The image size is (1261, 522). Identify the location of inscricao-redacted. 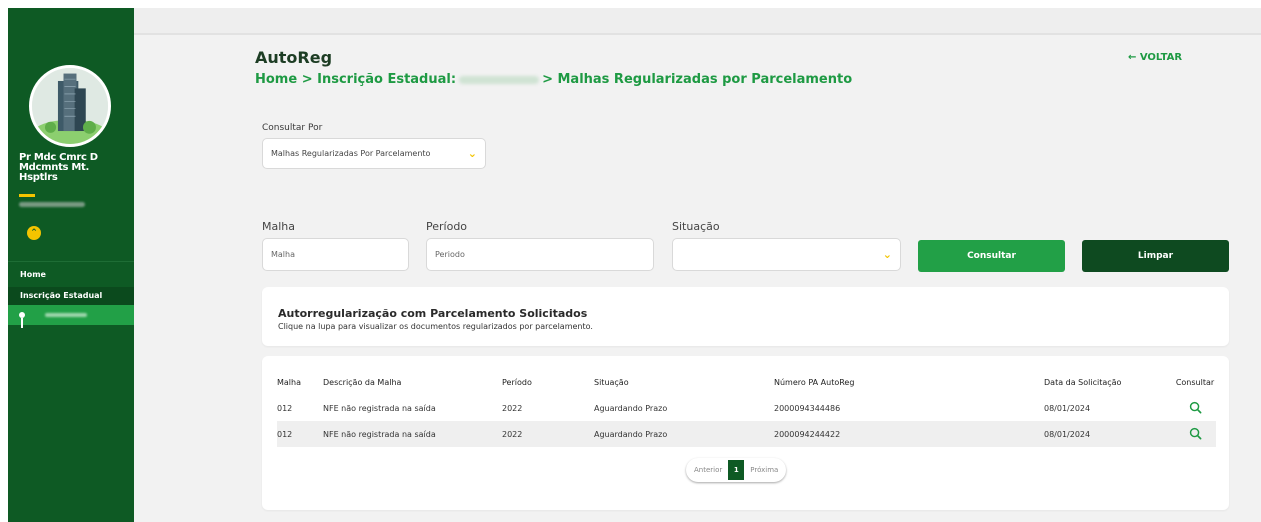
(499, 79).